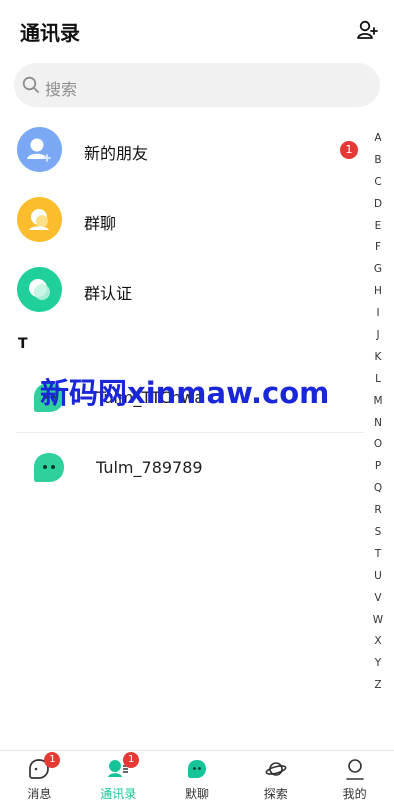  What do you see at coordinates (276, 769) in the screenshot?
I see `planet-icon` at bounding box center [276, 769].